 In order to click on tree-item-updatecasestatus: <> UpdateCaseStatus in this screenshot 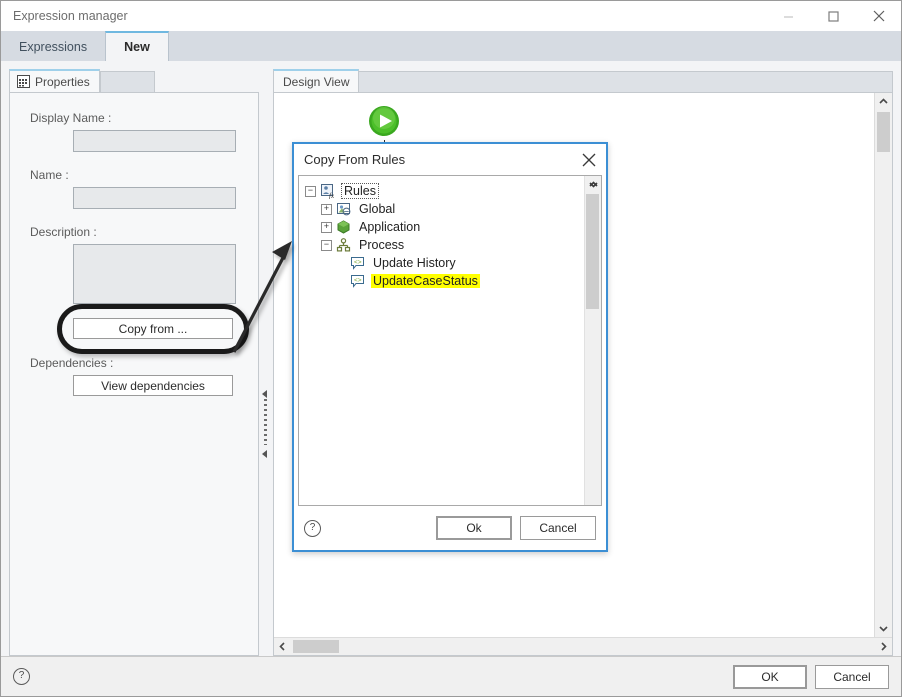, I will do `click(444, 281)`.